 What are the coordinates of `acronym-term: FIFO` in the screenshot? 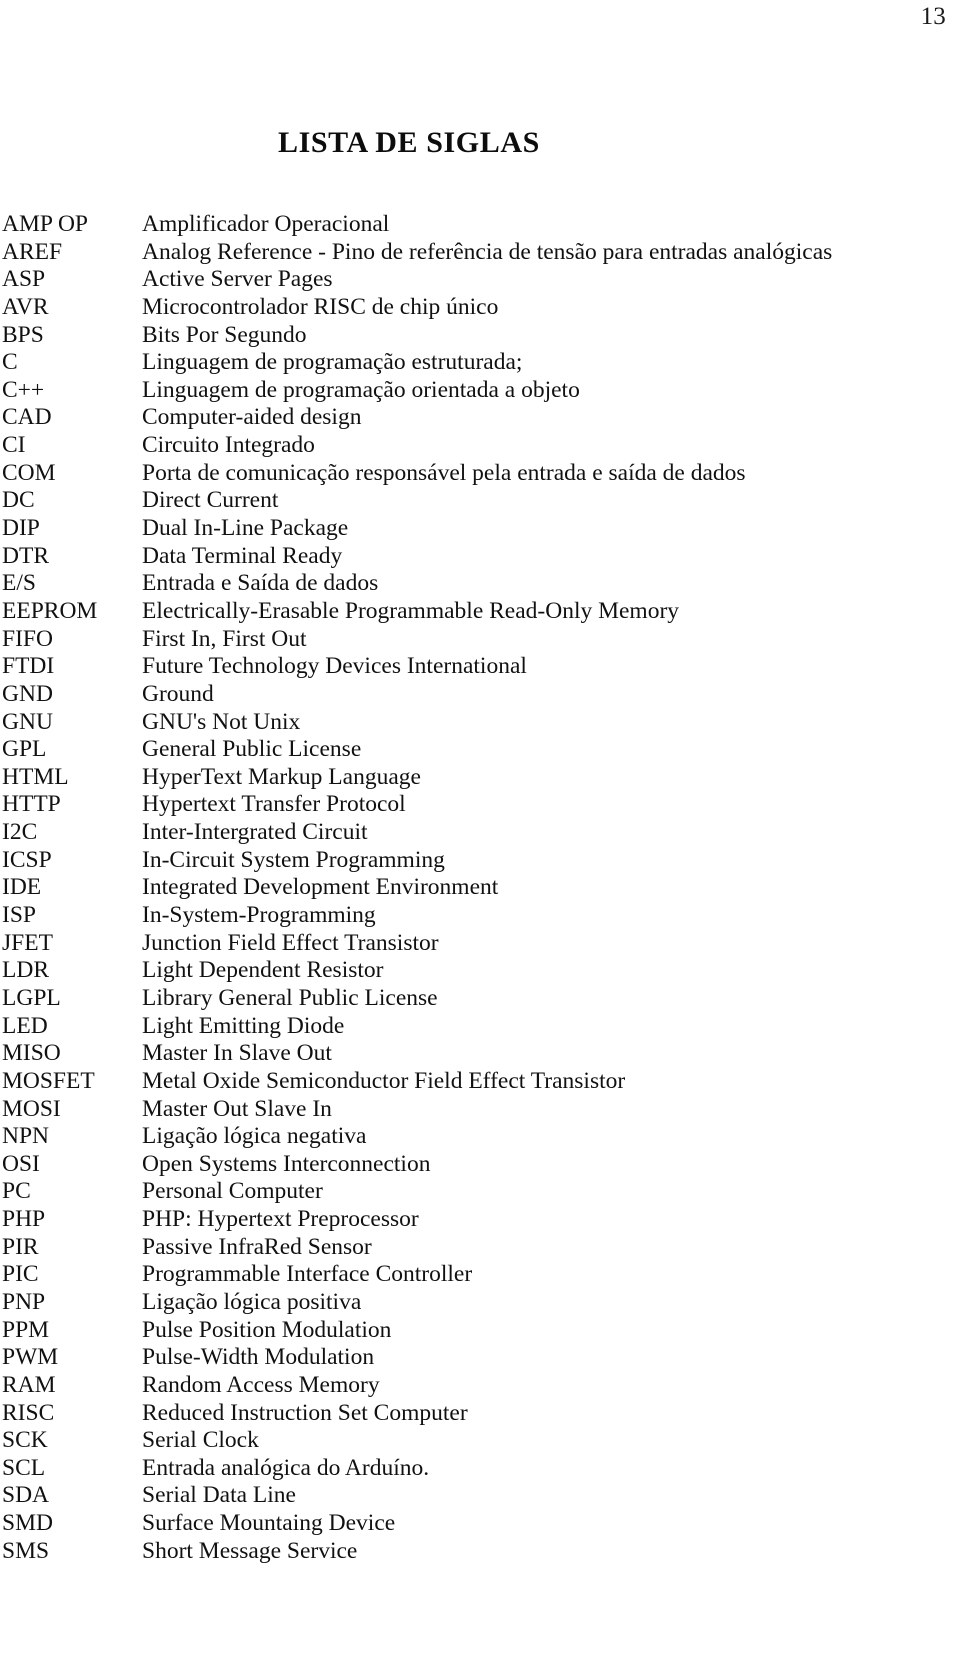 It's located at (27, 638).